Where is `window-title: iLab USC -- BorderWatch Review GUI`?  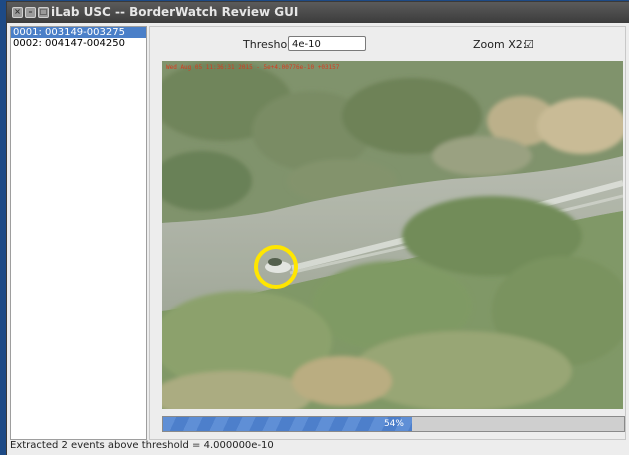
window-title: iLab USC -- BorderWatch Review GUI is located at coordinates (175, 12).